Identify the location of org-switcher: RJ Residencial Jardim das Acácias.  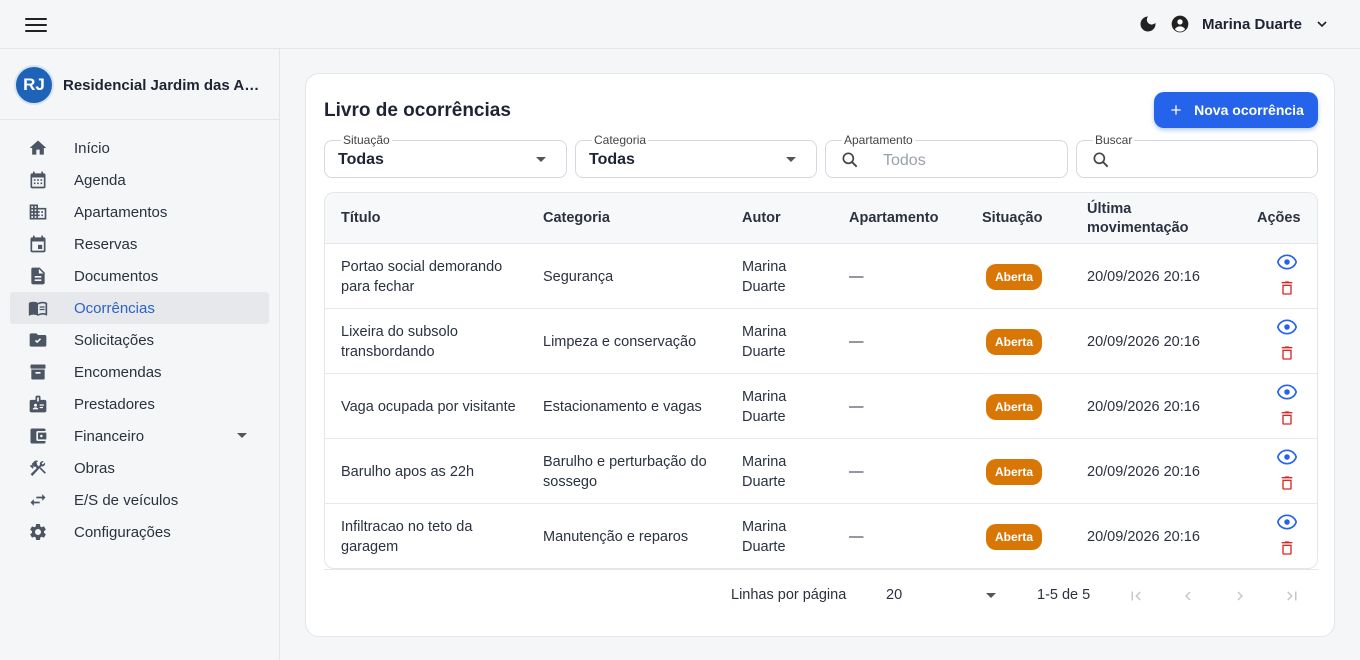
(141, 85).